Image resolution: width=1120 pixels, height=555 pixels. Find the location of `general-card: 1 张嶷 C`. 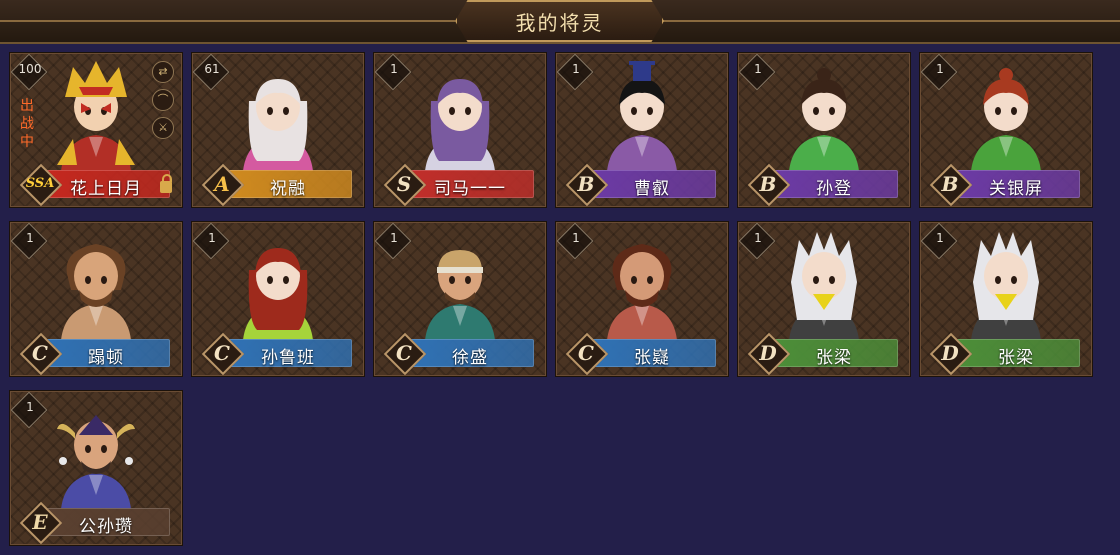

general-card: 1 张嶷 C is located at coordinates (642, 299).